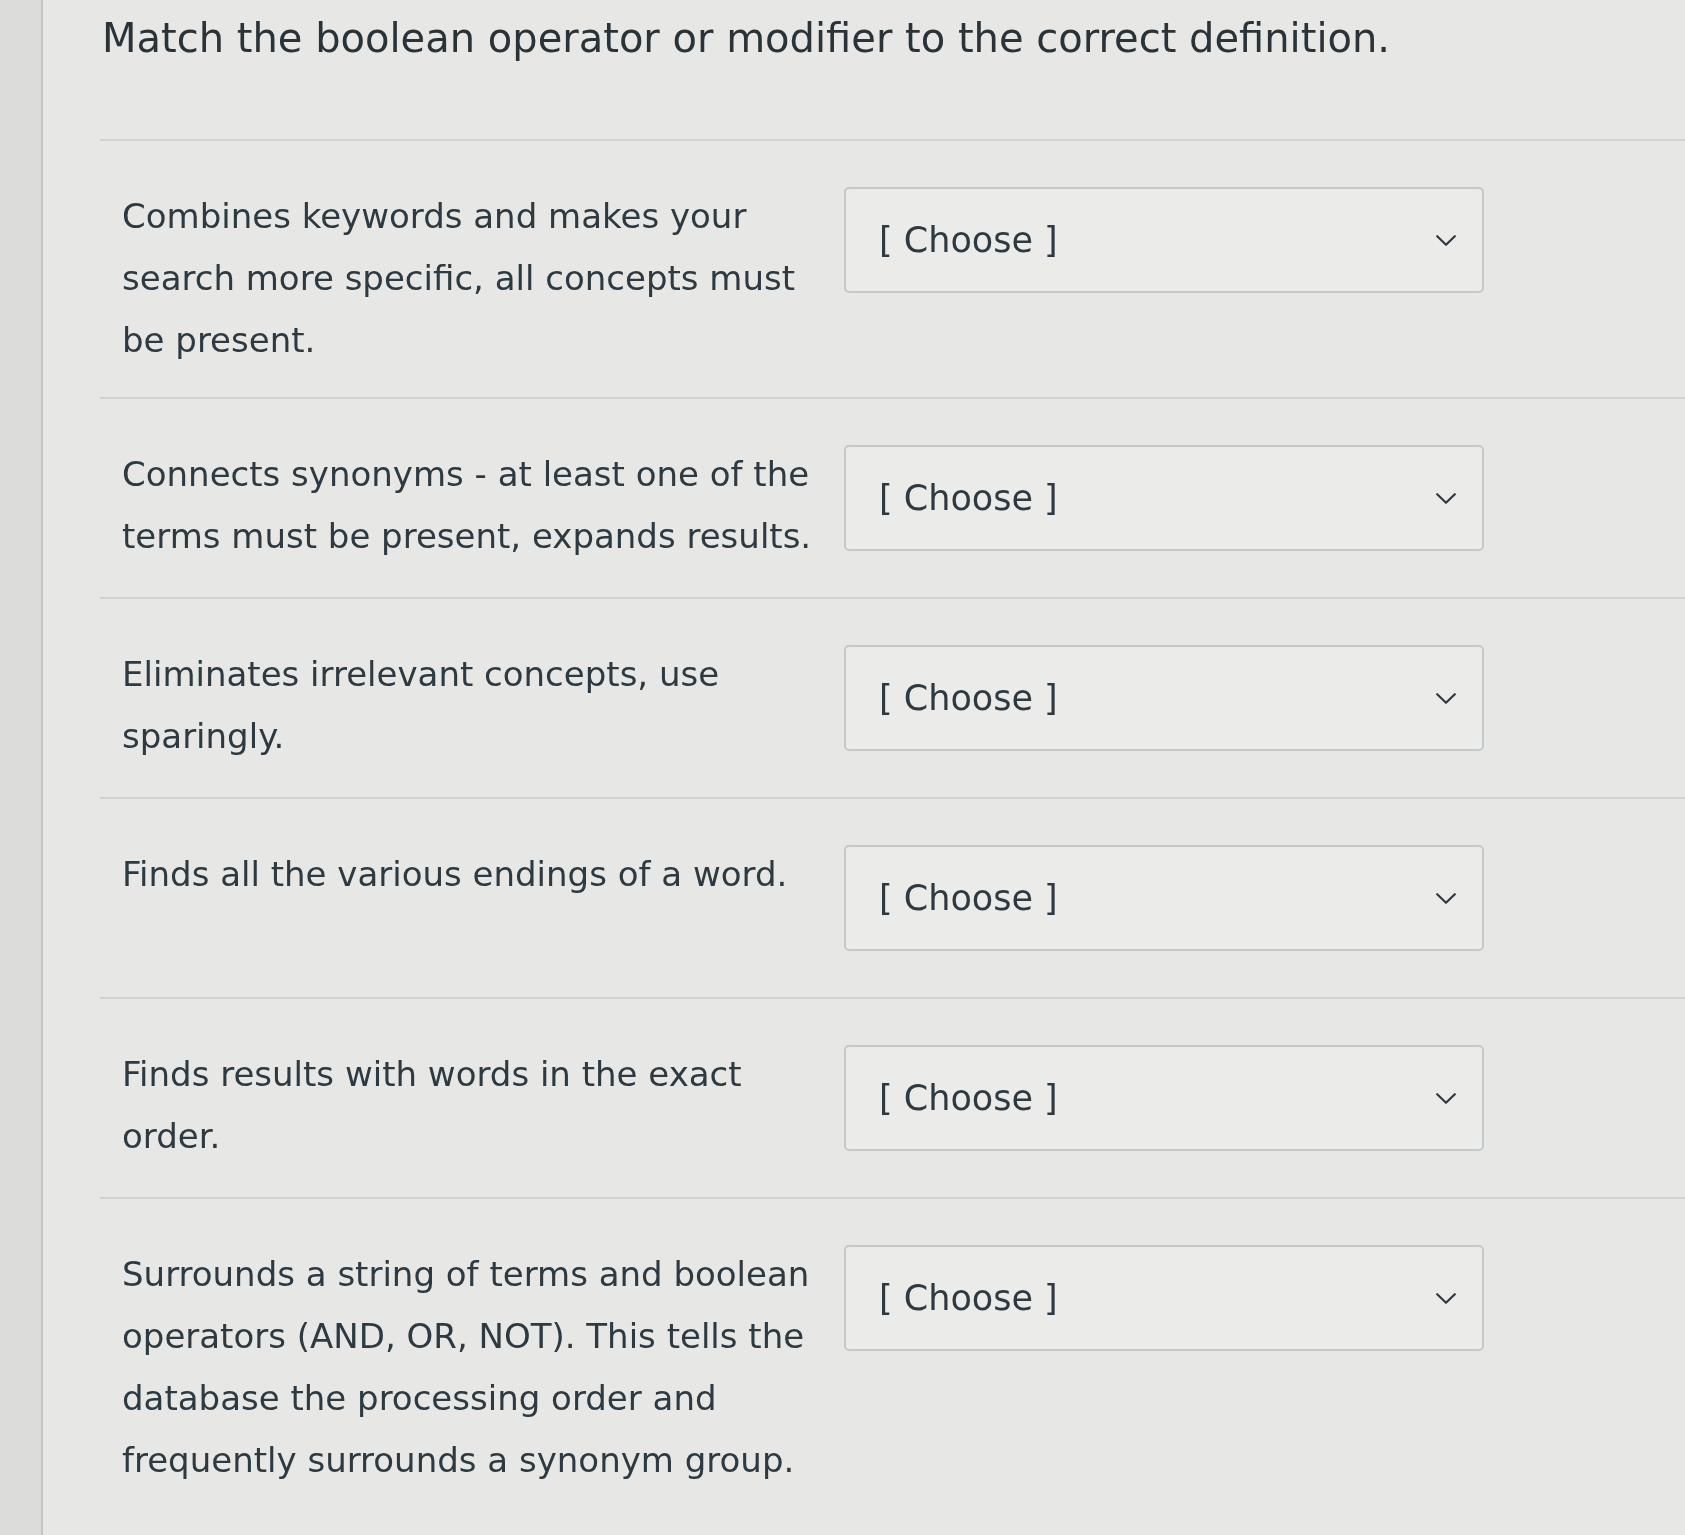 The height and width of the screenshot is (1535, 1685). Describe the element at coordinates (747, 38) in the screenshot. I see `question-prompt: Match the boolean operator or modifier to the correct definition.` at that location.